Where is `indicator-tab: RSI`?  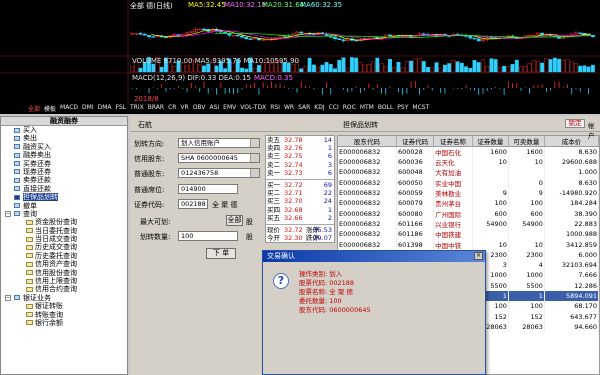 indicator-tab: RSI is located at coordinates (275, 109).